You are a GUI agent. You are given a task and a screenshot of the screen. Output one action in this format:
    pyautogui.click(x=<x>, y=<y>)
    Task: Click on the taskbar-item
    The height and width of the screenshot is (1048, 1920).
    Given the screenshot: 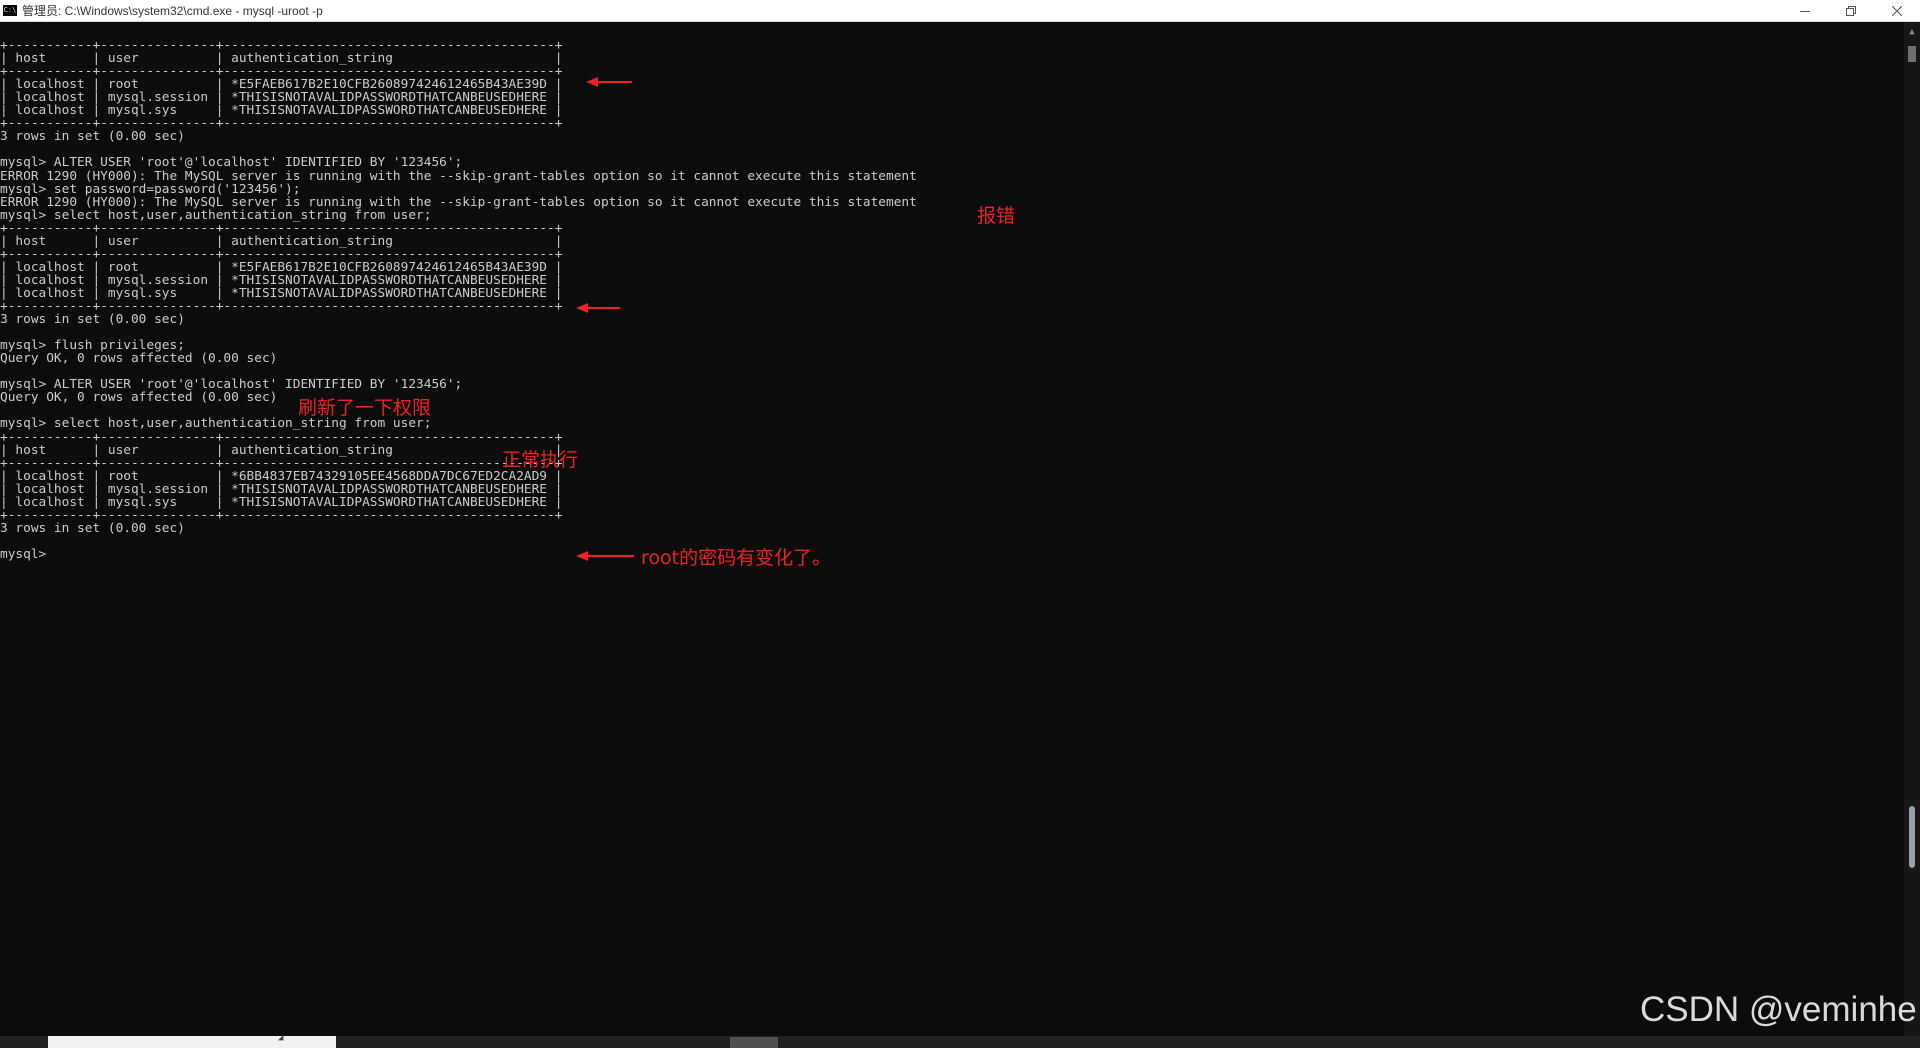 What is the action you would take?
    pyautogui.click(x=754, y=1042)
    